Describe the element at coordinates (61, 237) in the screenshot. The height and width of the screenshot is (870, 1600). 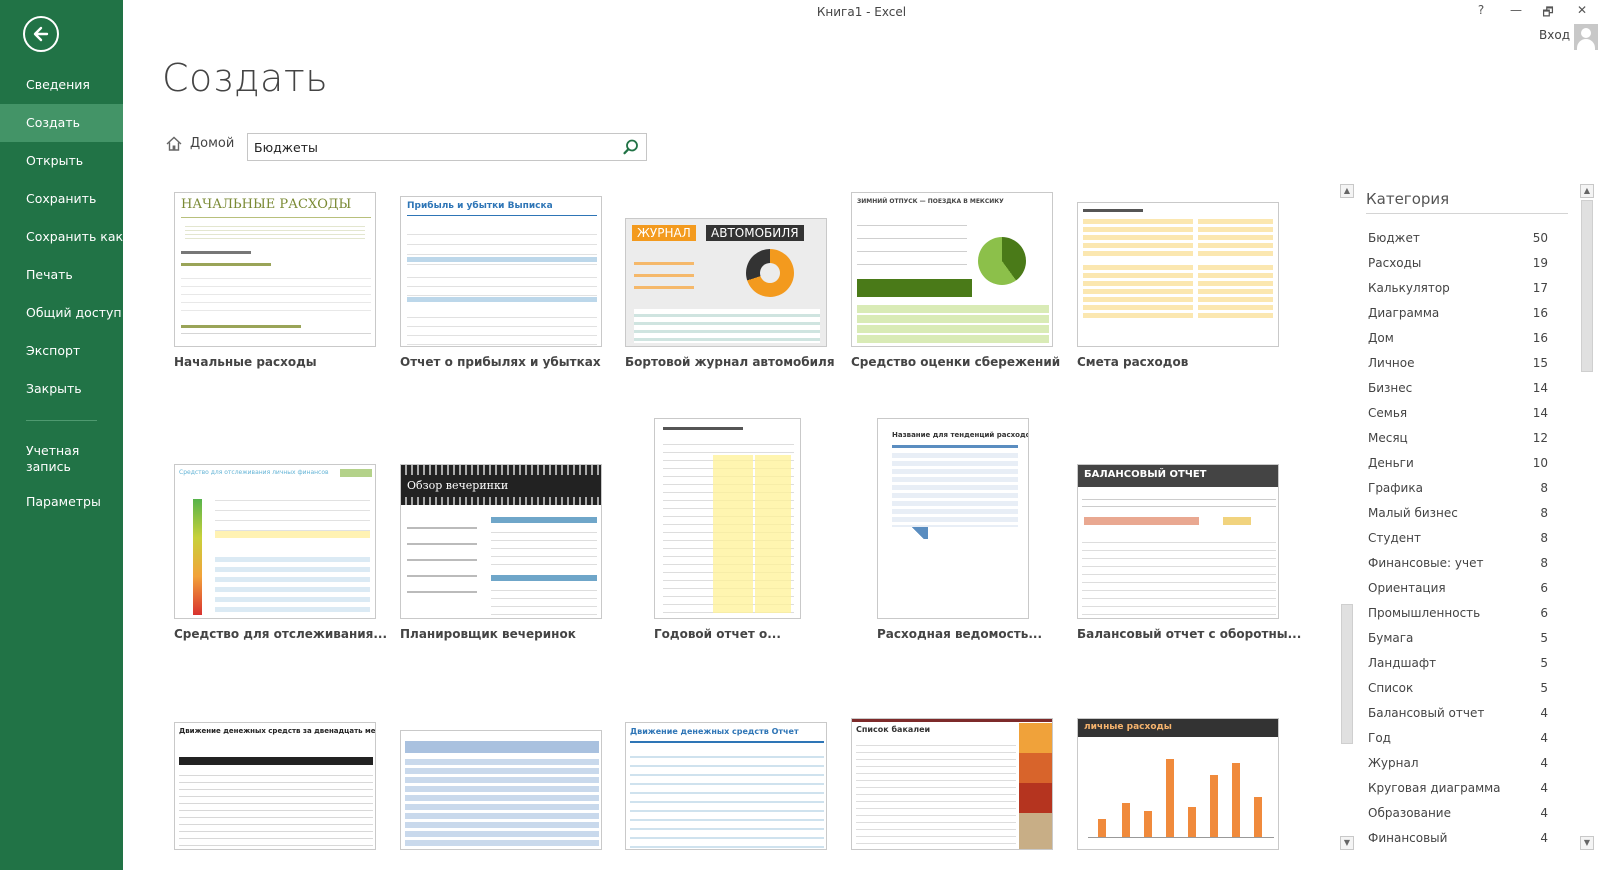
I see `nav-save-as: Сохранить как` at that location.